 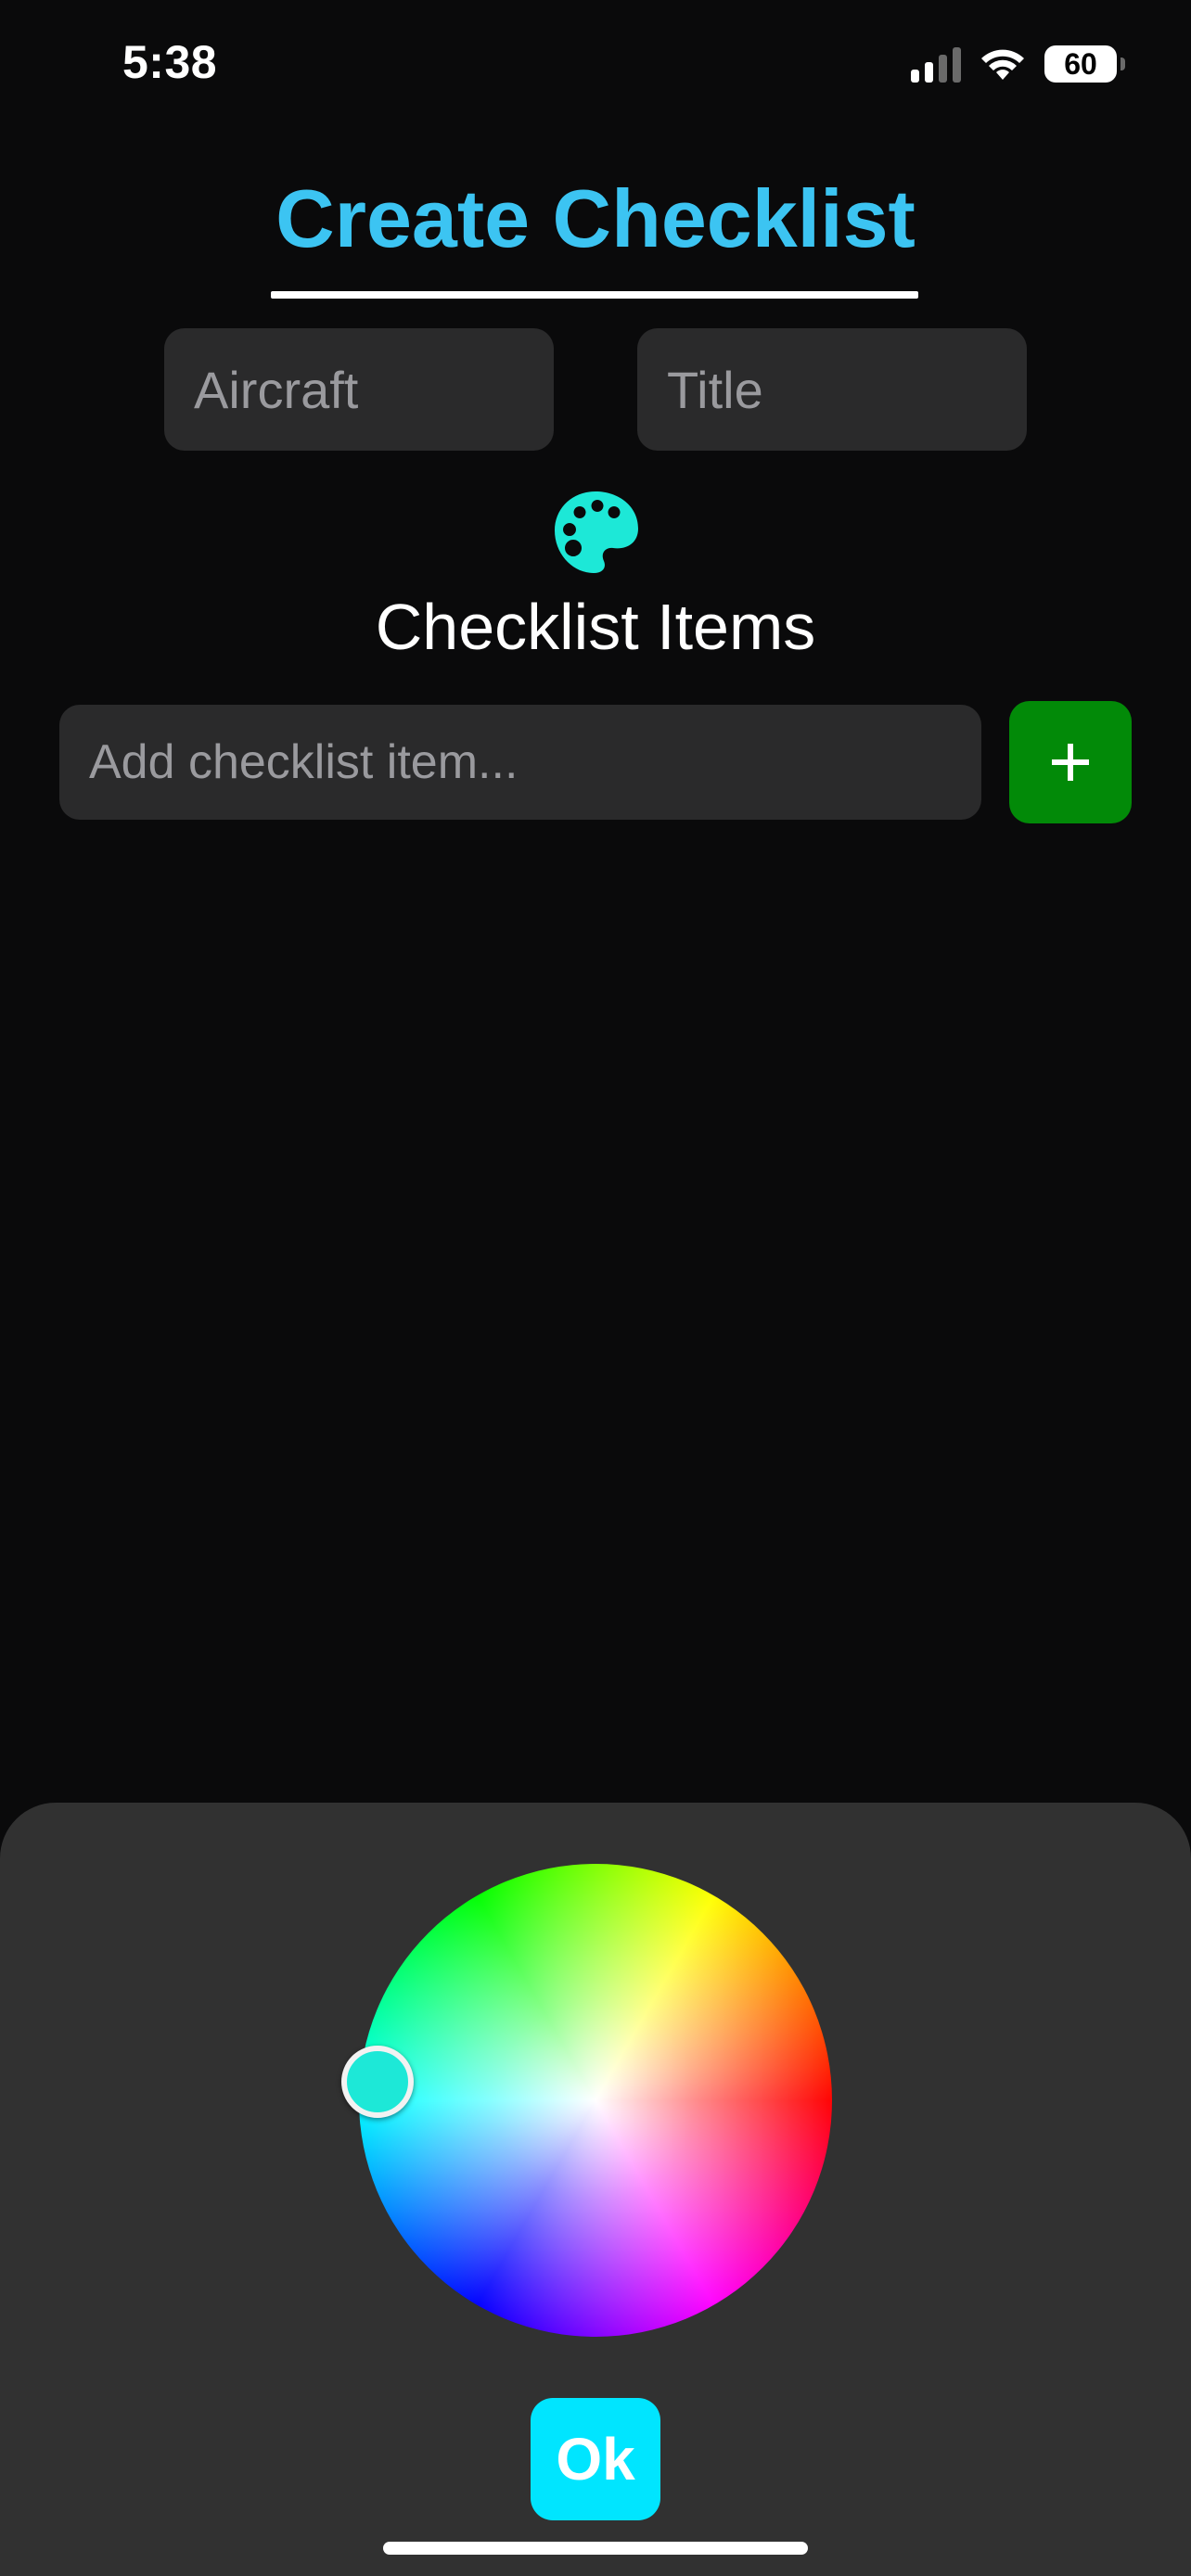 I want to click on aircraft-input, so click(x=359, y=390).